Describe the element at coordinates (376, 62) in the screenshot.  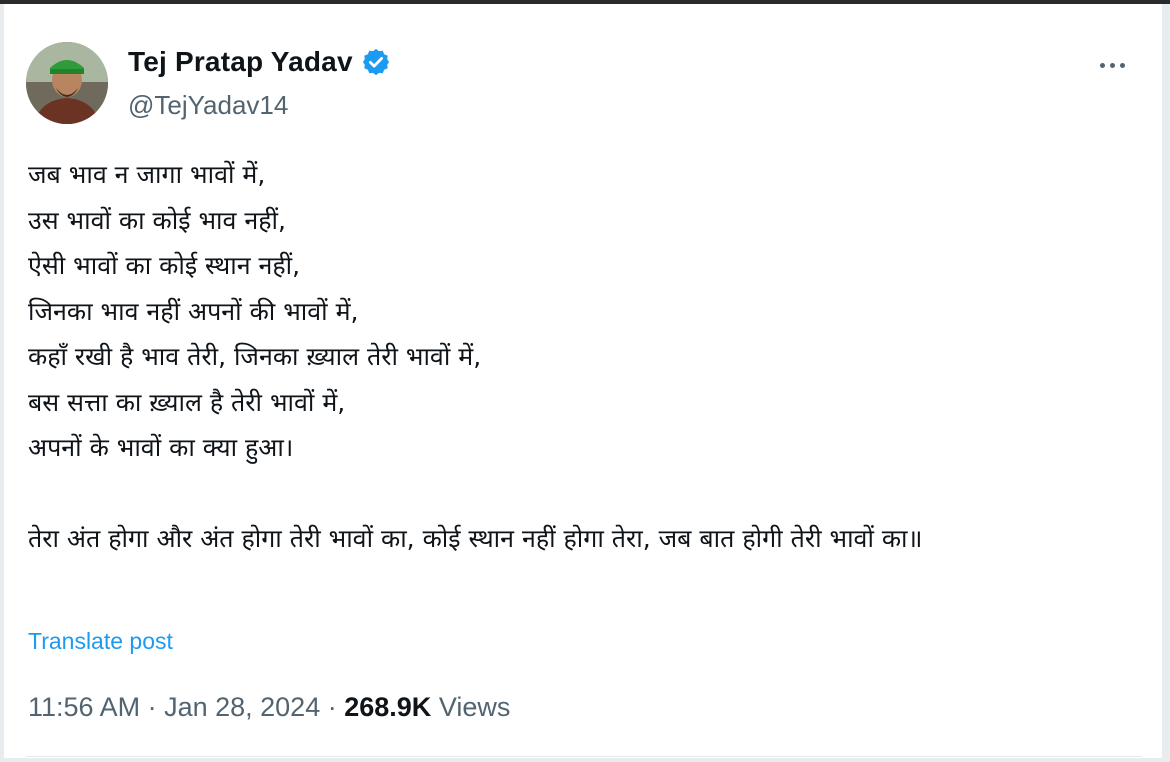
I see `verified-badge-icon` at that location.